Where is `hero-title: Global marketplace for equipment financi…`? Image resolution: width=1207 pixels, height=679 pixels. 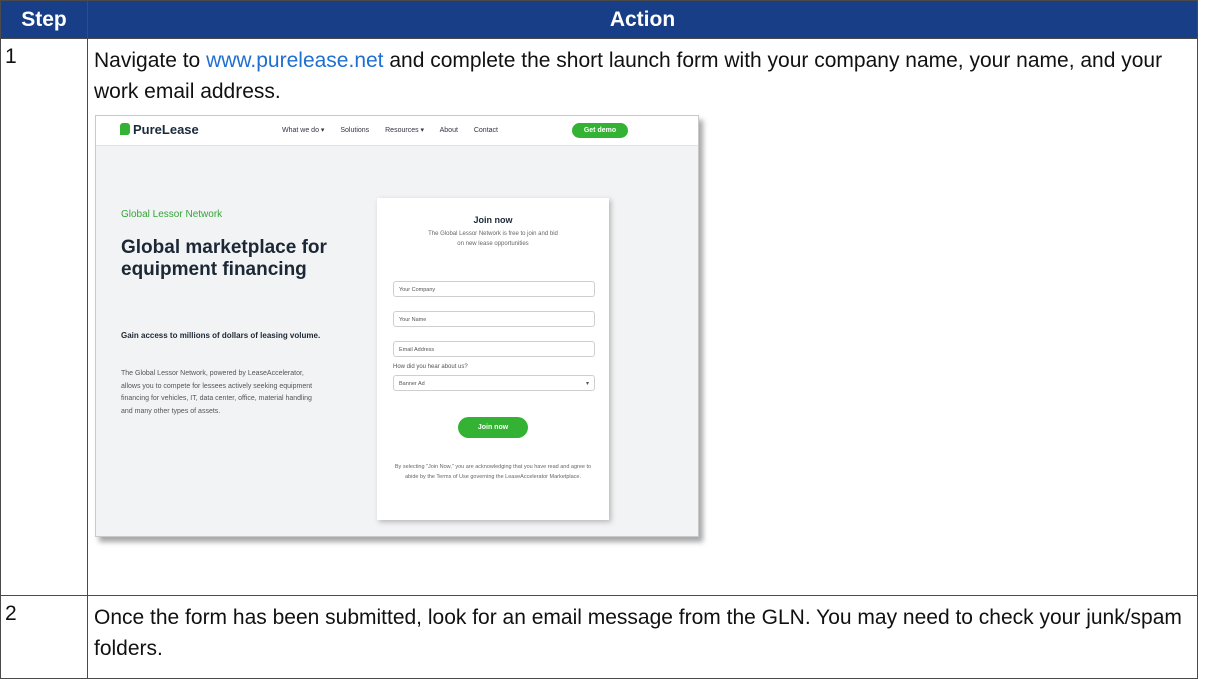 hero-title: Global marketplace for equipment financi… is located at coordinates (224, 258).